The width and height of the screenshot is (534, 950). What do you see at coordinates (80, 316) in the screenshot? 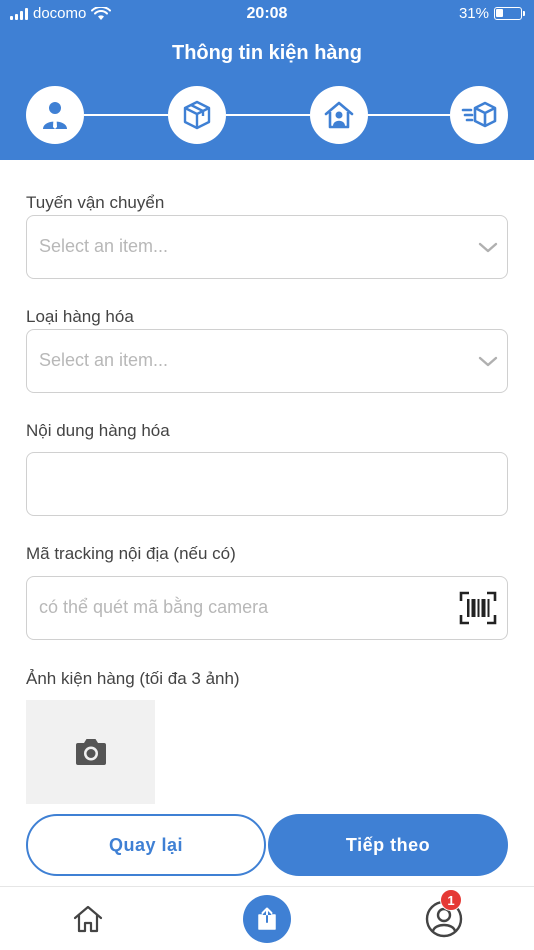
I see `goods-type-label: Loại hàng hóa` at bounding box center [80, 316].